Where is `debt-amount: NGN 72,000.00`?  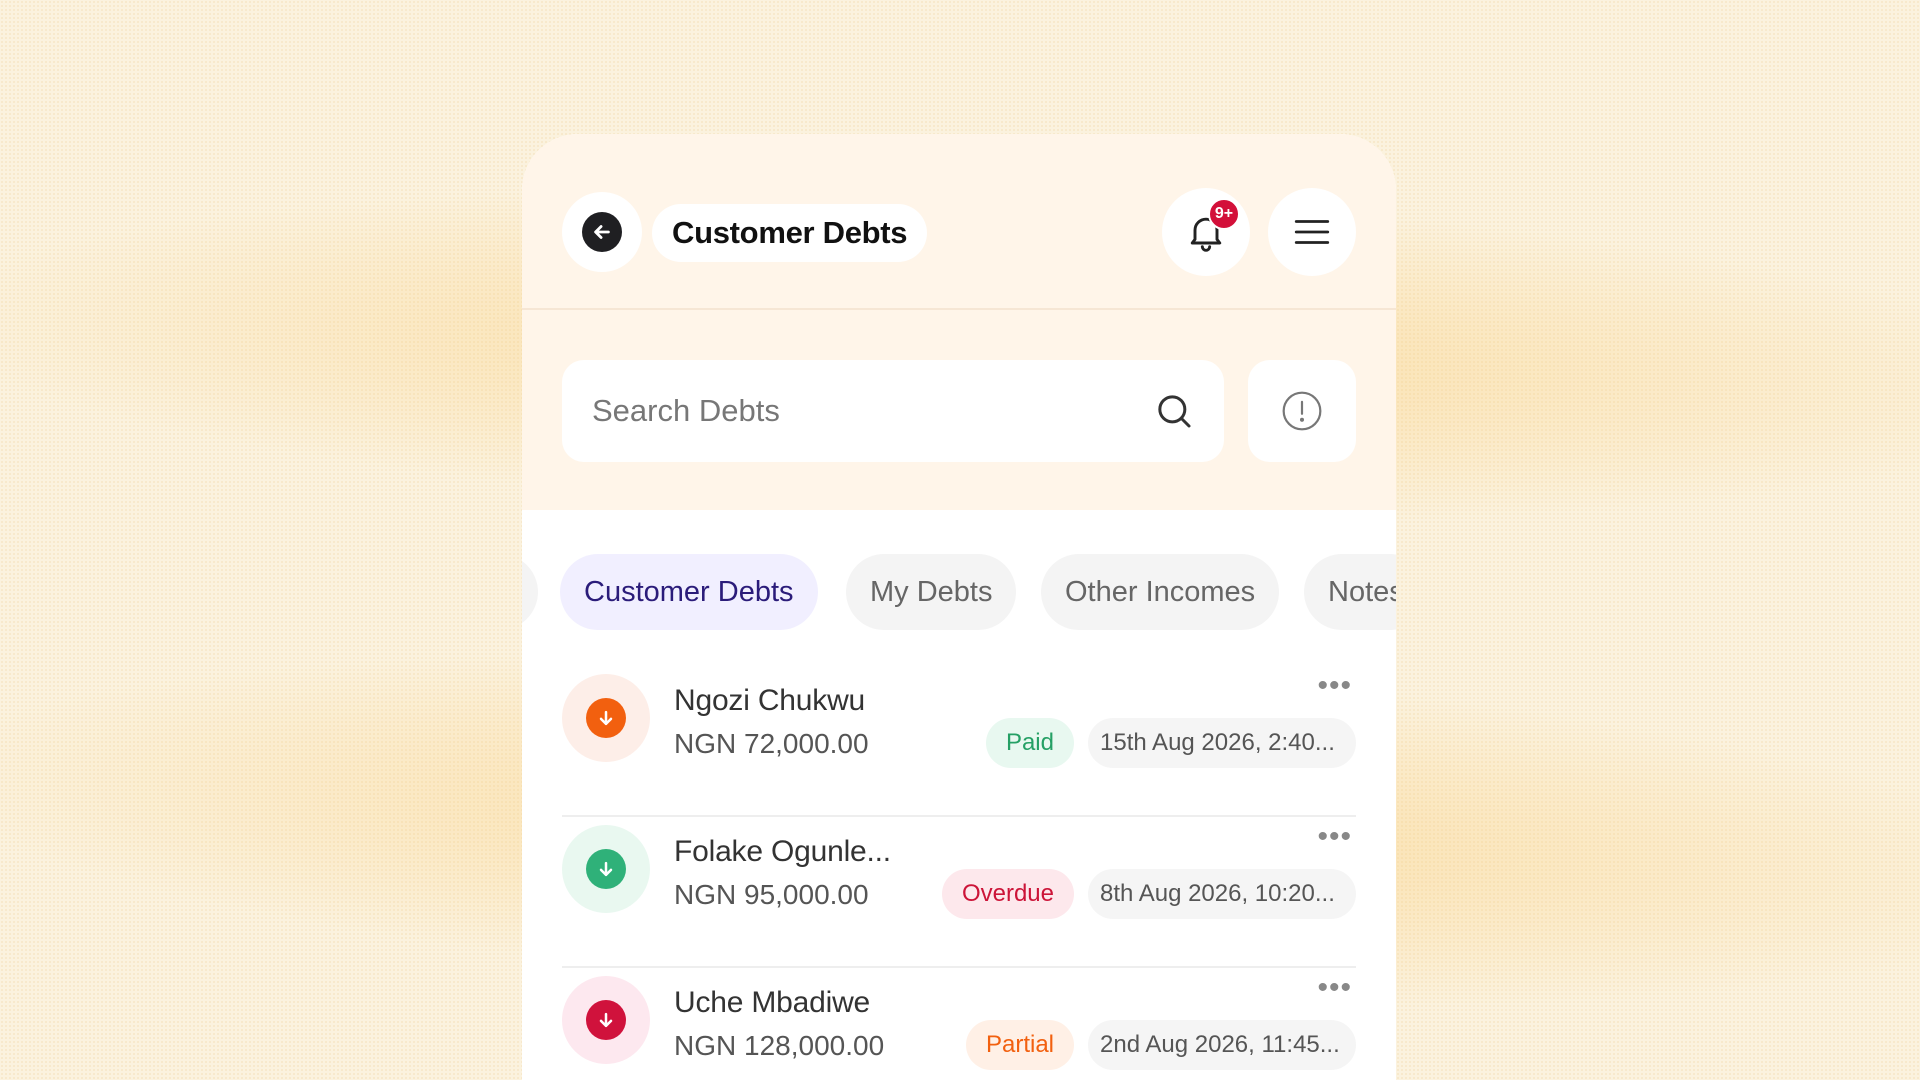 debt-amount: NGN 72,000.00 is located at coordinates (771, 743).